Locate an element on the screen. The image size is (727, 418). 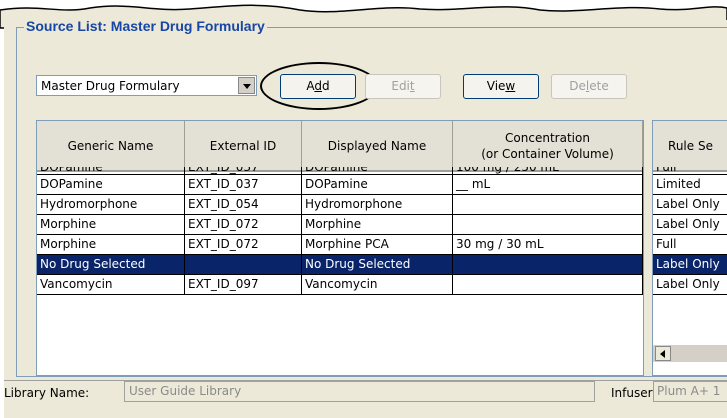
library-name-field: User Guide Library is located at coordinates (359, 391).